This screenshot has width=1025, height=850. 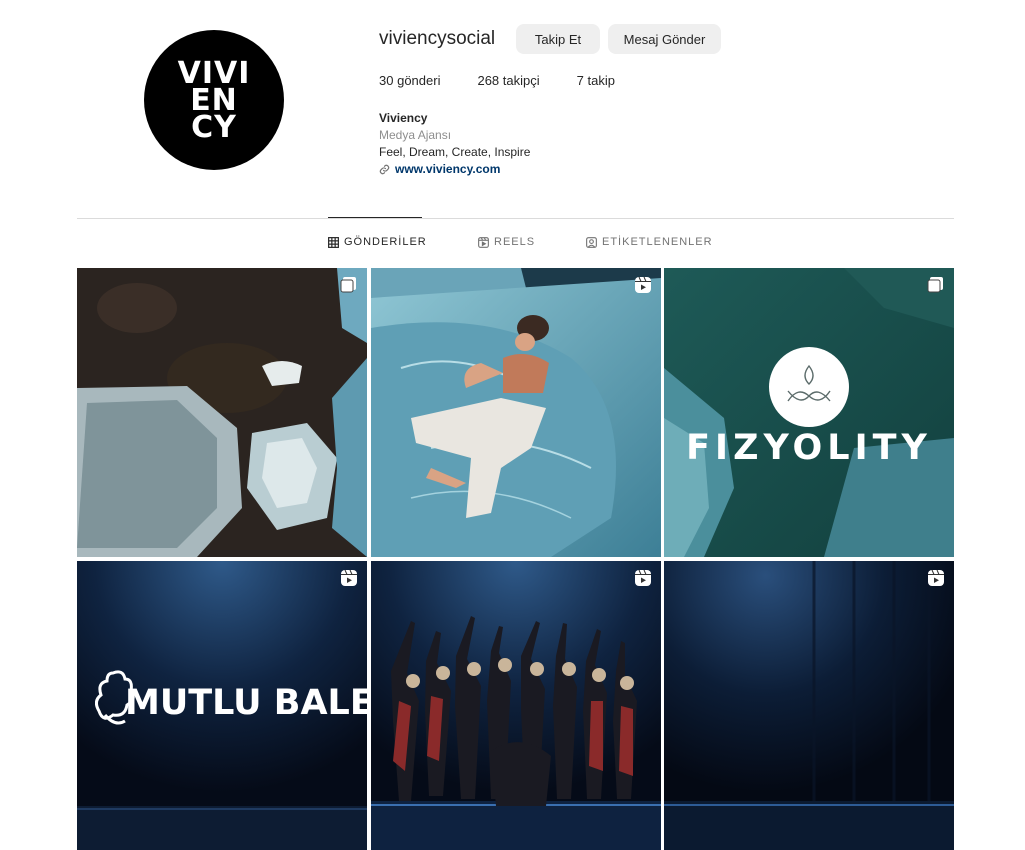 I want to click on reels-icon, so click(x=483, y=242).